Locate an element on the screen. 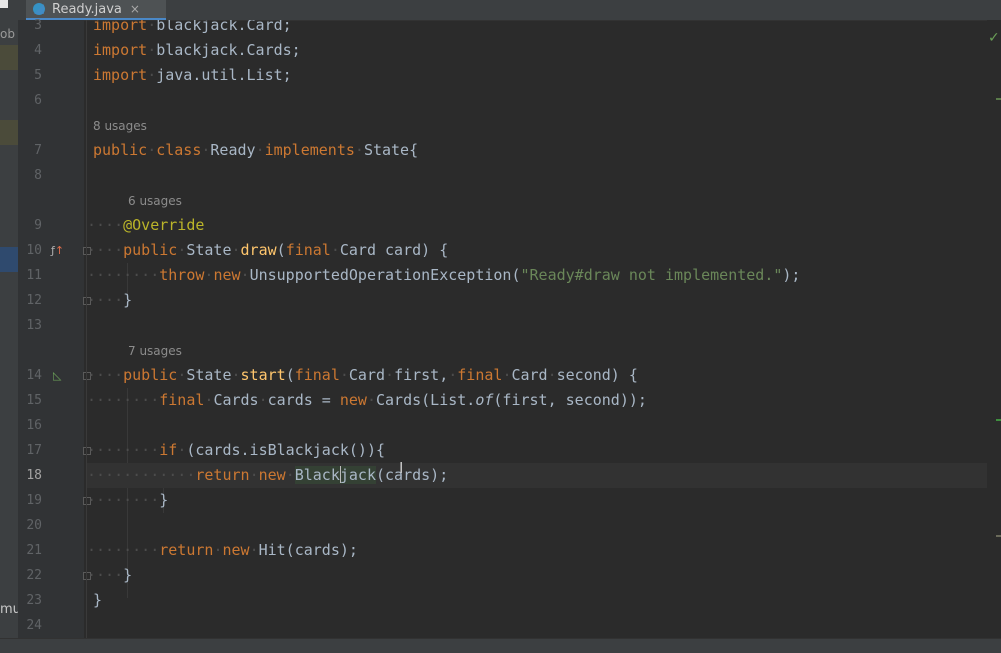  static-method: of is located at coordinates (484, 400).